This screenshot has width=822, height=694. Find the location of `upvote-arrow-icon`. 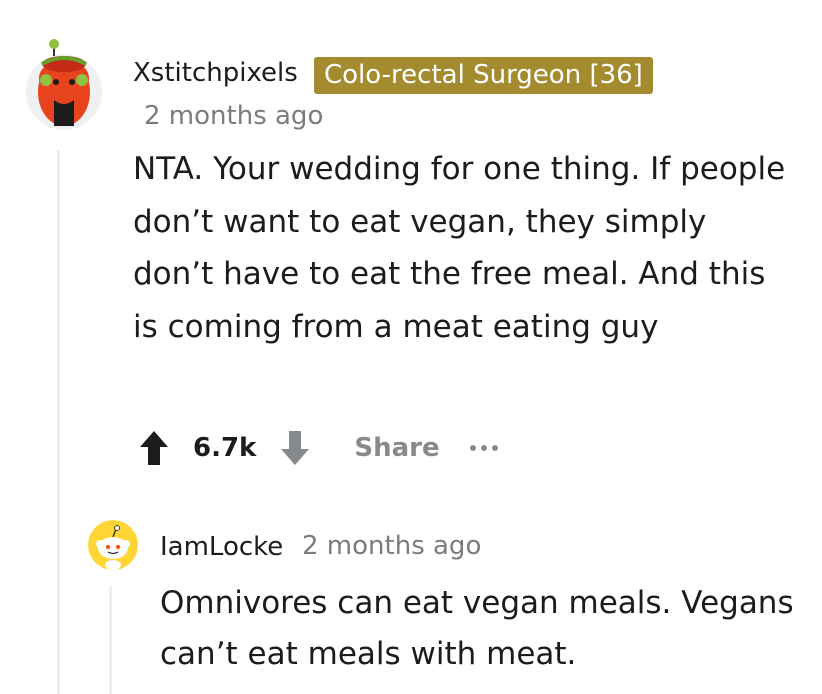

upvote-arrow-icon is located at coordinates (154, 448).